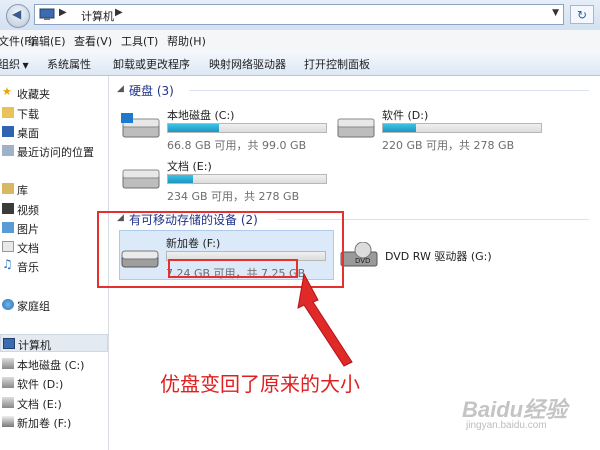 This screenshot has width=600, height=450. Describe the element at coordinates (10, 64) in the screenshot. I see `organize-label: 组织` at that location.